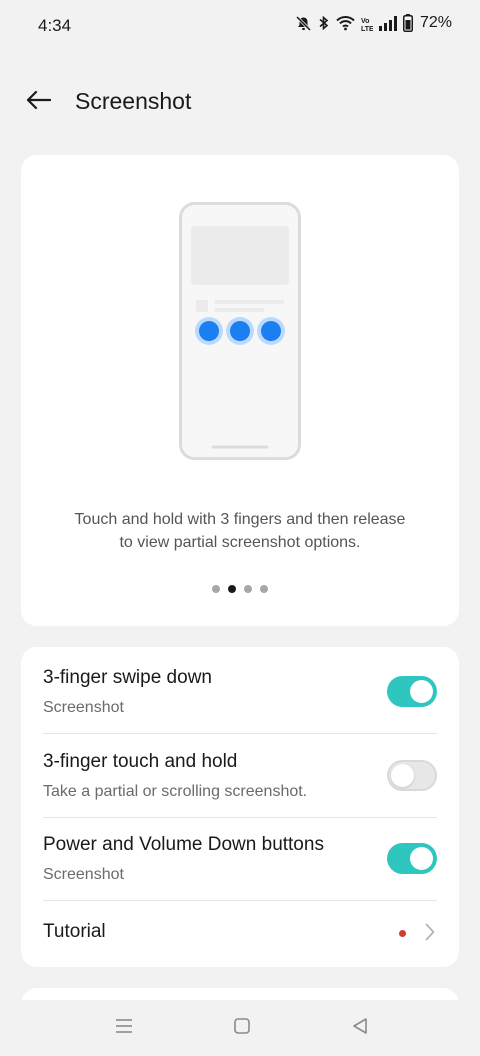 This screenshot has width=480, height=1056. I want to click on power-volume-toggle, so click(412, 858).